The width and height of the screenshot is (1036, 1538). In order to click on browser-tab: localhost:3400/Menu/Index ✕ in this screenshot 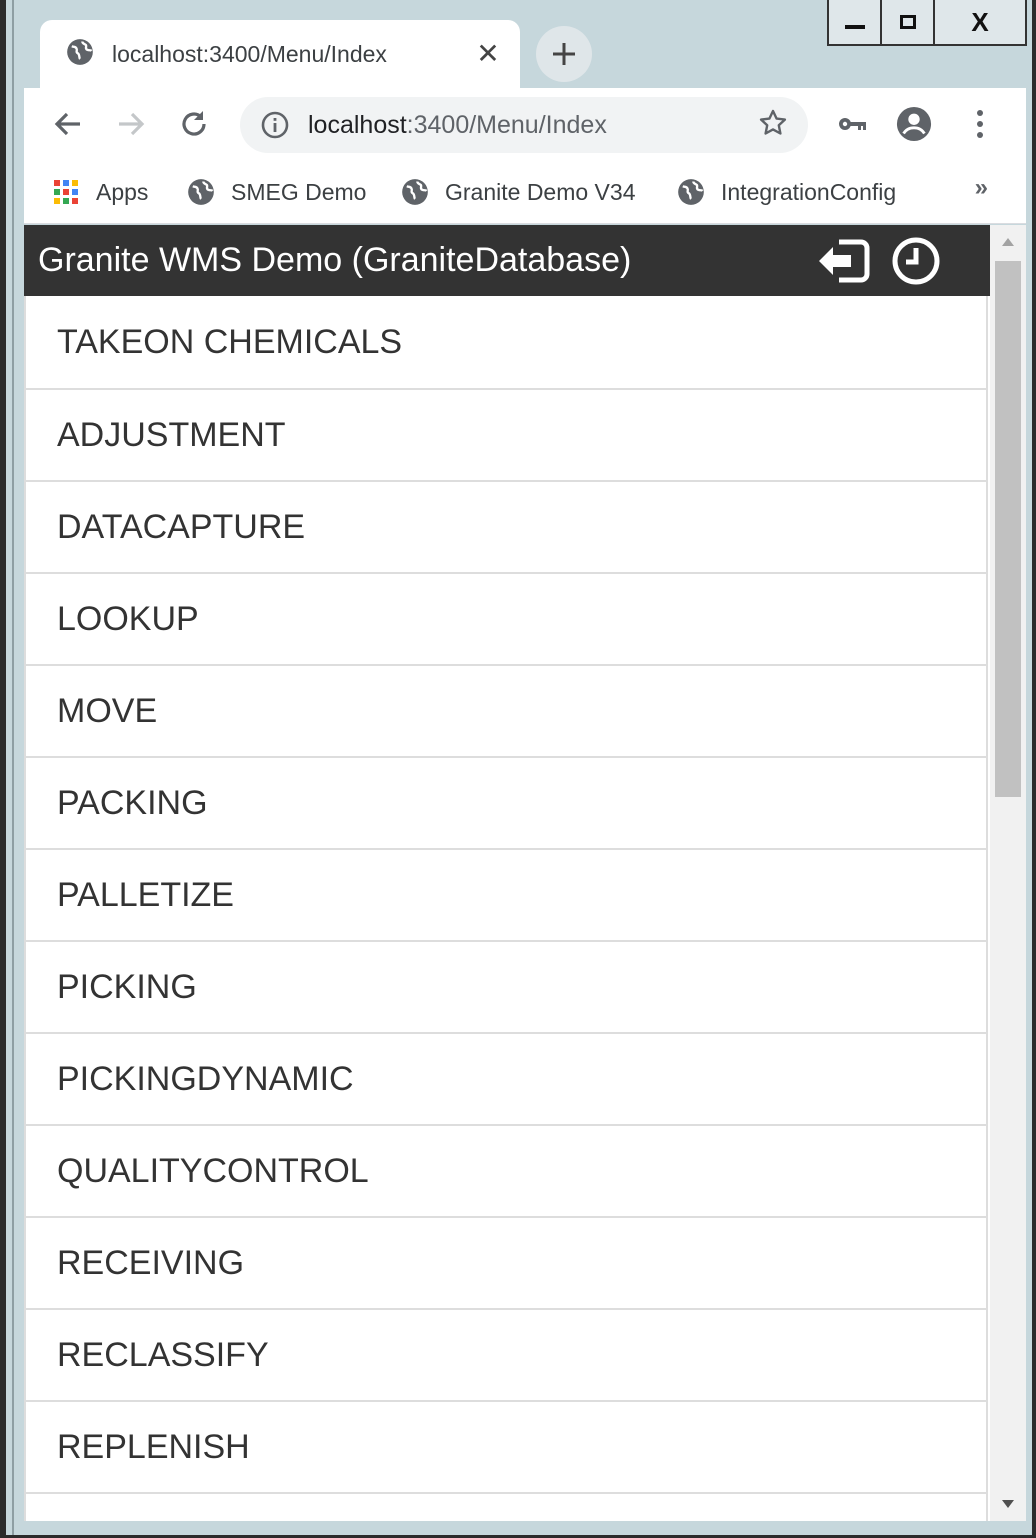, I will do `click(280, 54)`.